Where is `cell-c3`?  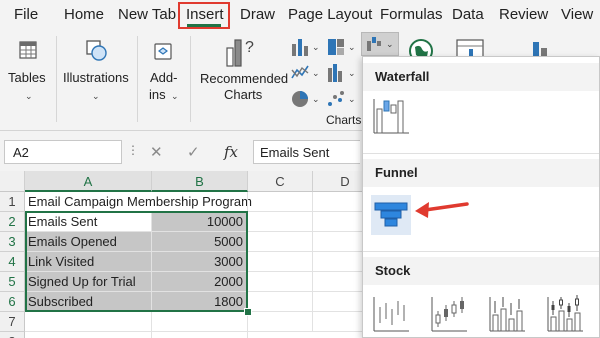 cell-c3 is located at coordinates (280, 242).